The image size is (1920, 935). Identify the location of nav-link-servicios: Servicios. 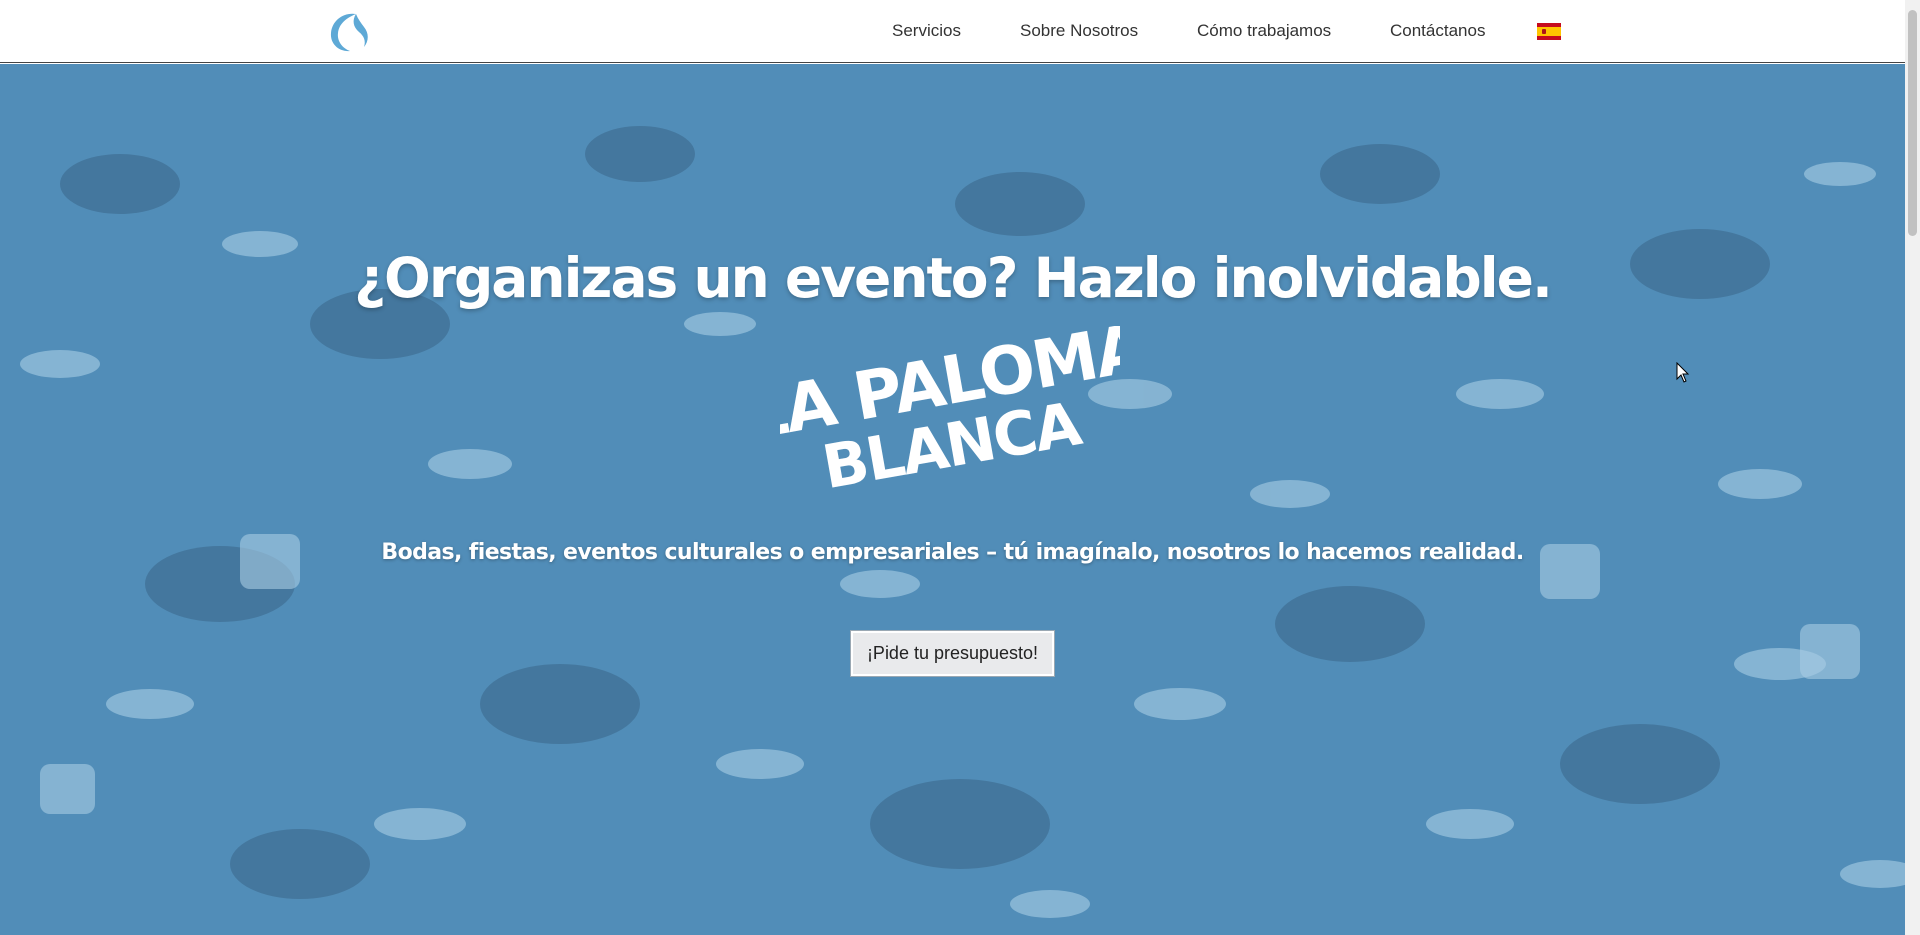
(926, 31).